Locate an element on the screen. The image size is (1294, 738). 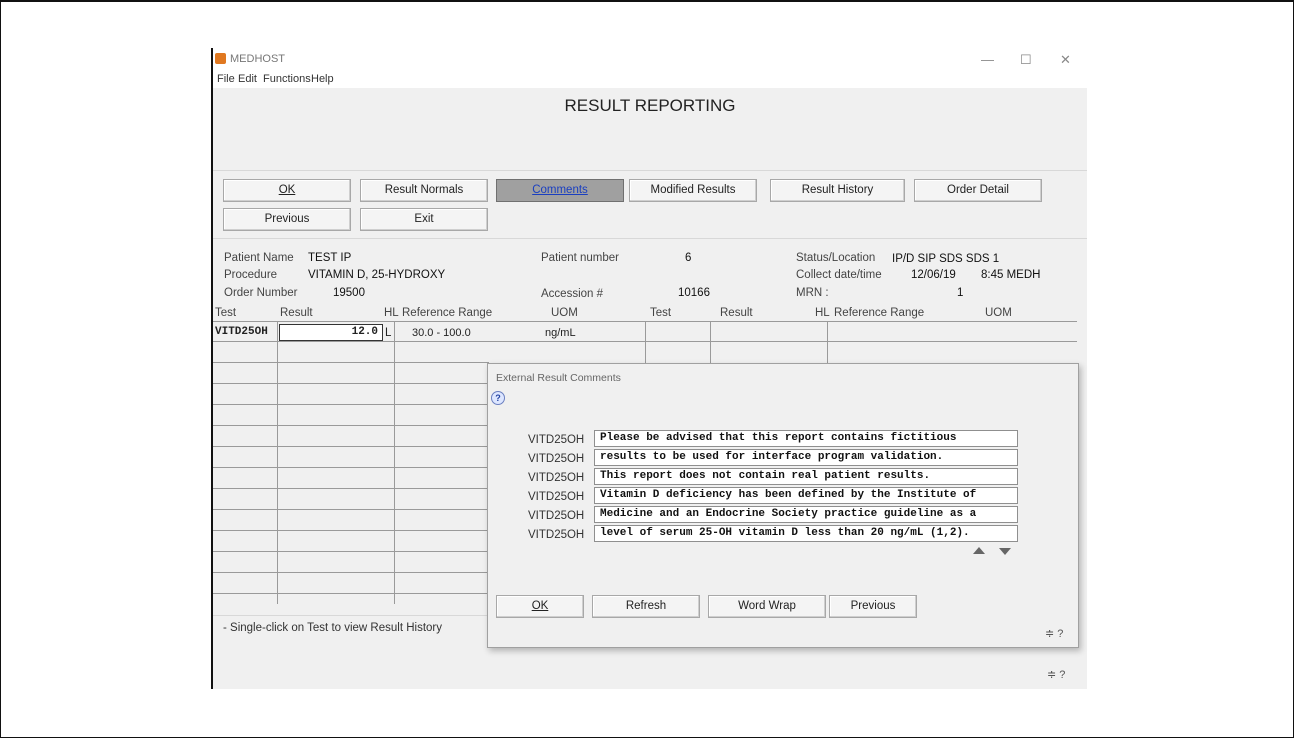
result-normals-label: Result Normals is located at coordinates (424, 190).